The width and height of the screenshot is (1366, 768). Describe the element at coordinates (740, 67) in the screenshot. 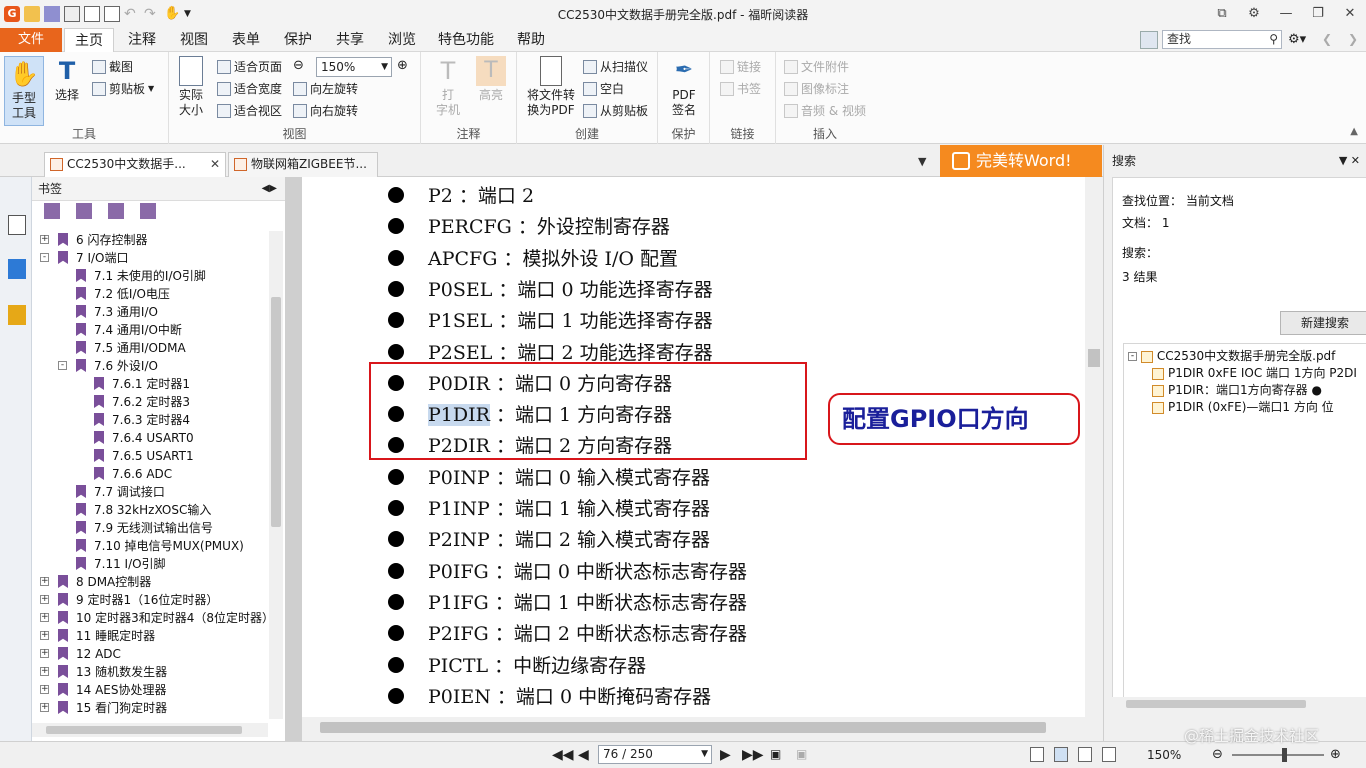

I see `link-button: 链接` at that location.